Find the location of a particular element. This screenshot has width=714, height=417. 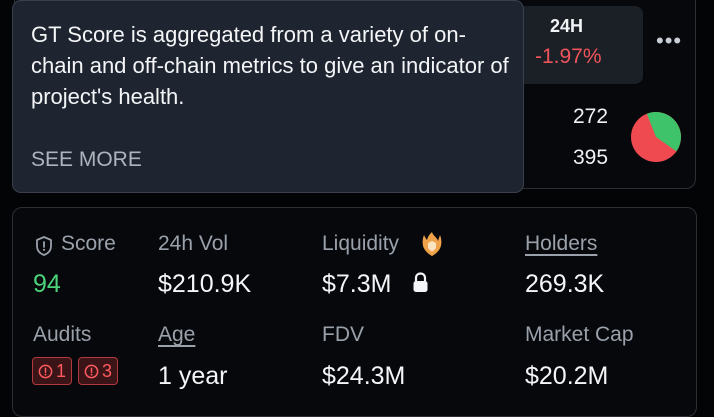

score-label: Score is located at coordinates (88, 243).